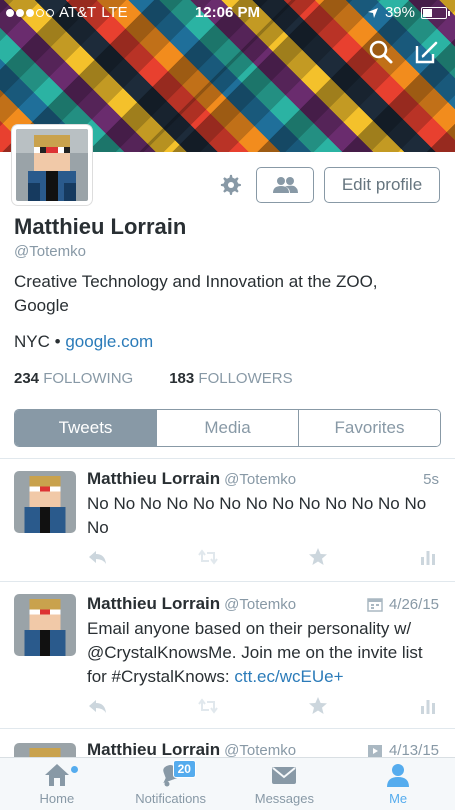 This screenshot has width=455, height=810. What do you see at coordinates (74, 769) in the screenshot?
I see `new-content-dot` at bounding box center [74, 769].